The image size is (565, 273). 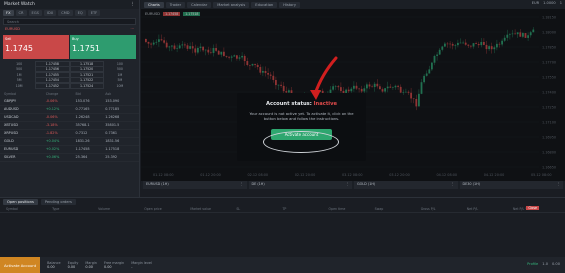 I want to click on filter-tabs: FX CR EGS IDX CMD EQ ETF, so click(x=69, y=13).